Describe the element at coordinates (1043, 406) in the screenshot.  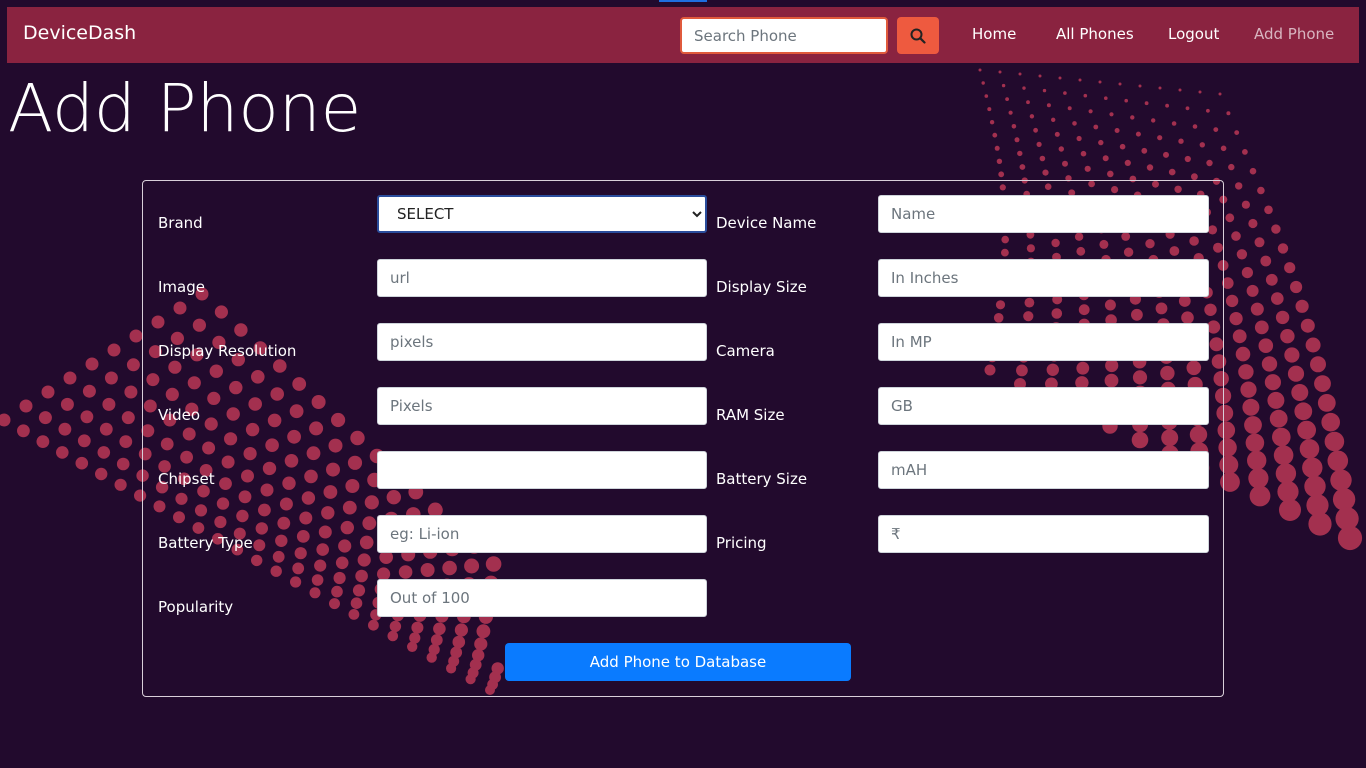
I see `ram-size-input` at that location.